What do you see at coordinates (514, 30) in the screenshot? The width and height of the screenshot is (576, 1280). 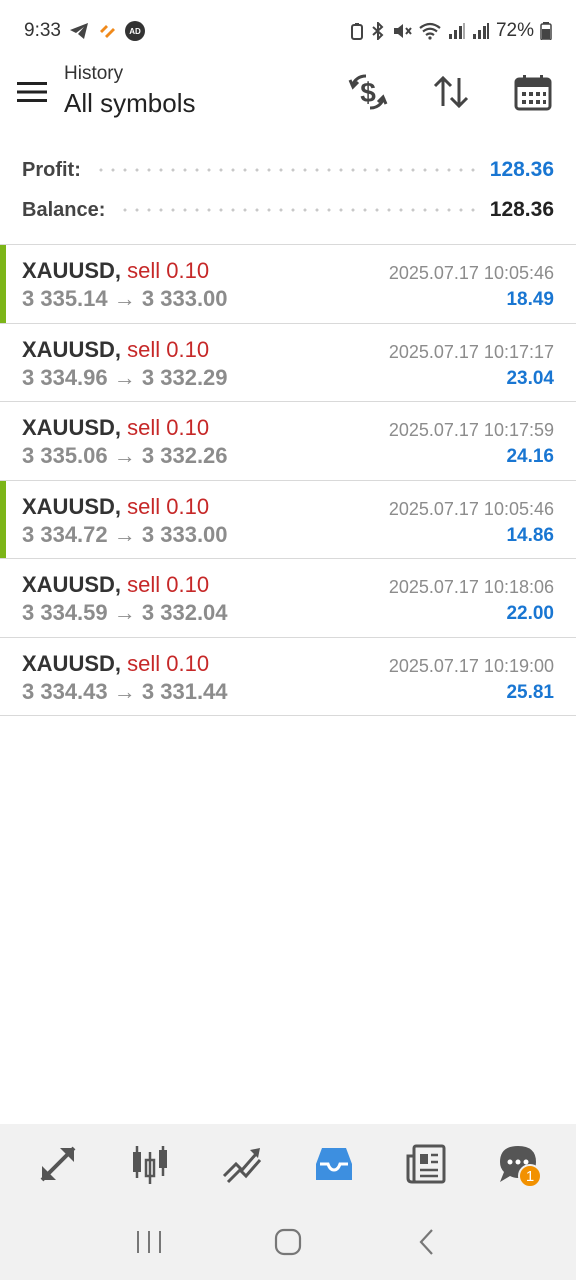 I see `battery-percent: 72%` at bounding box center [514, 30].